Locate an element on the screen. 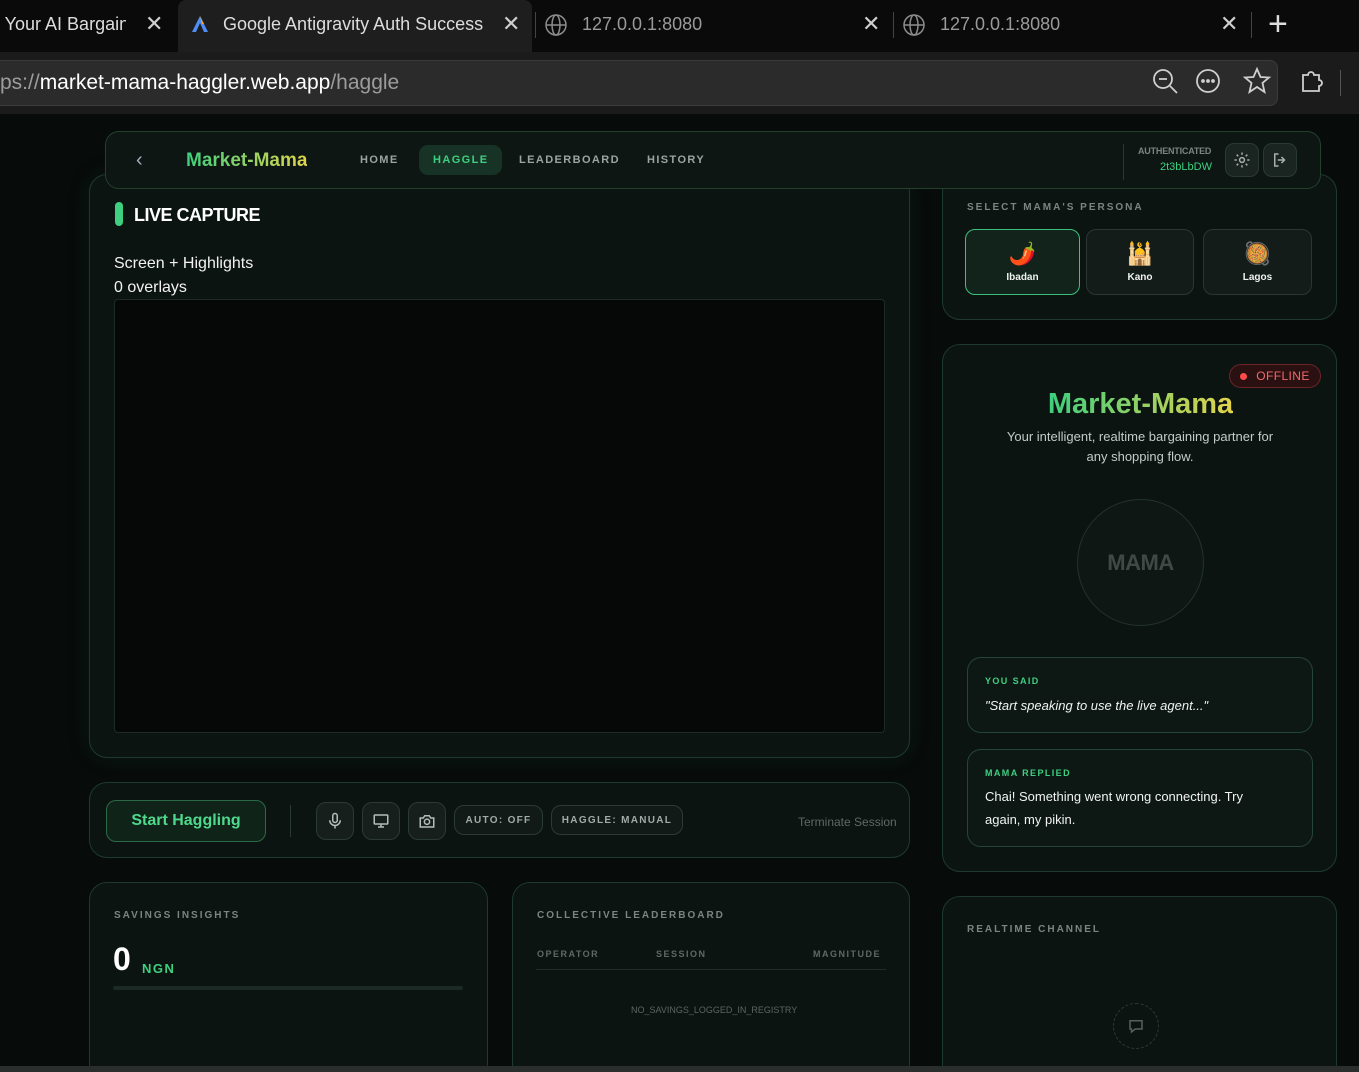  extensions-icon is located at coordinates (1312, 81).